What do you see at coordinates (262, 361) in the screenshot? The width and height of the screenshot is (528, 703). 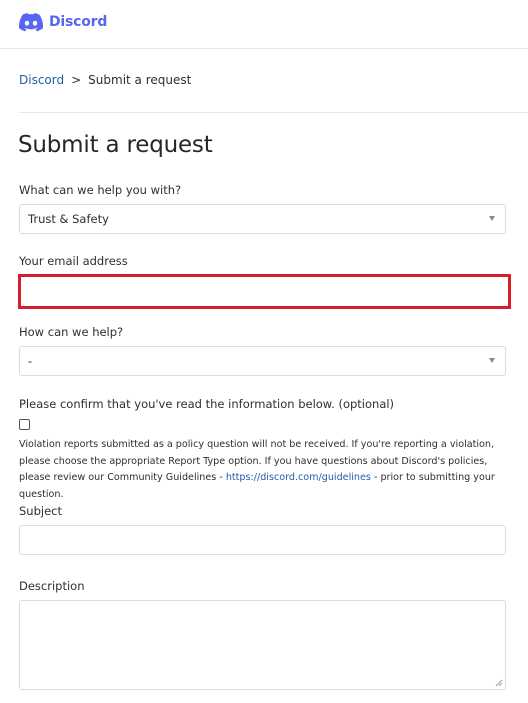 I see `help-type-select: -` at bounding box center [262, 361].